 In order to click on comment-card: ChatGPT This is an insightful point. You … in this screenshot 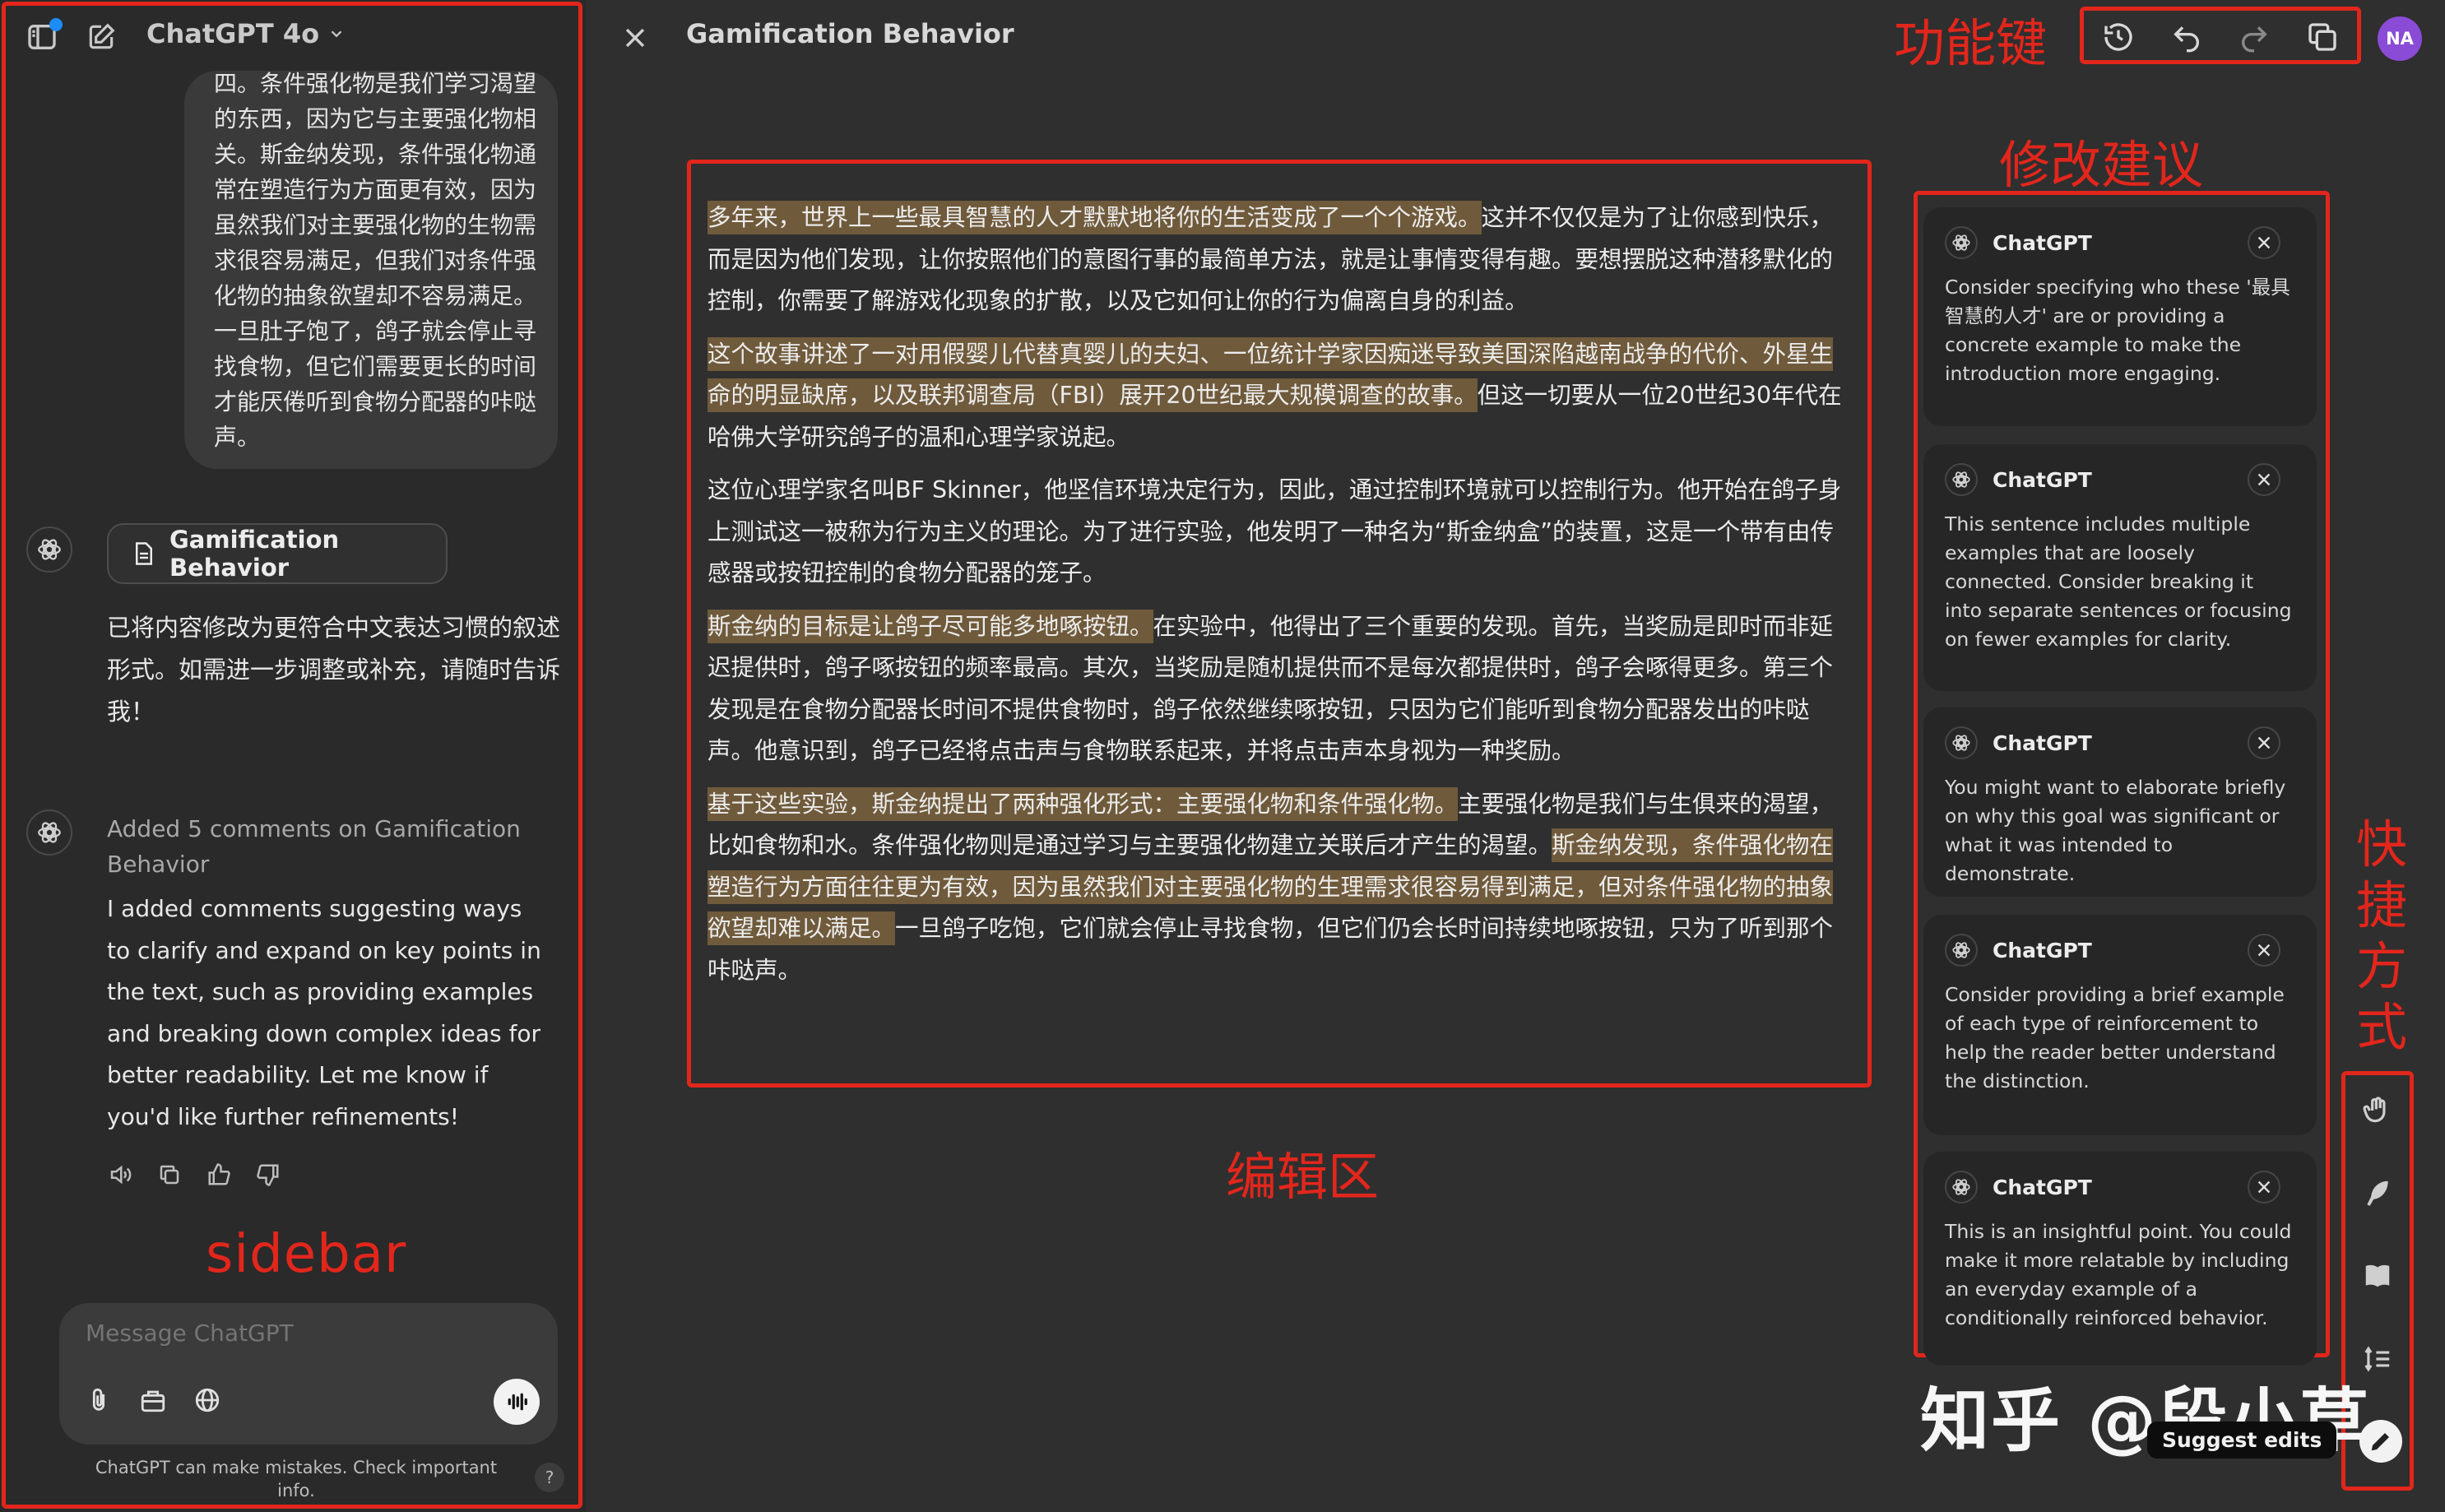, I will do `click(2120, 1259)`.